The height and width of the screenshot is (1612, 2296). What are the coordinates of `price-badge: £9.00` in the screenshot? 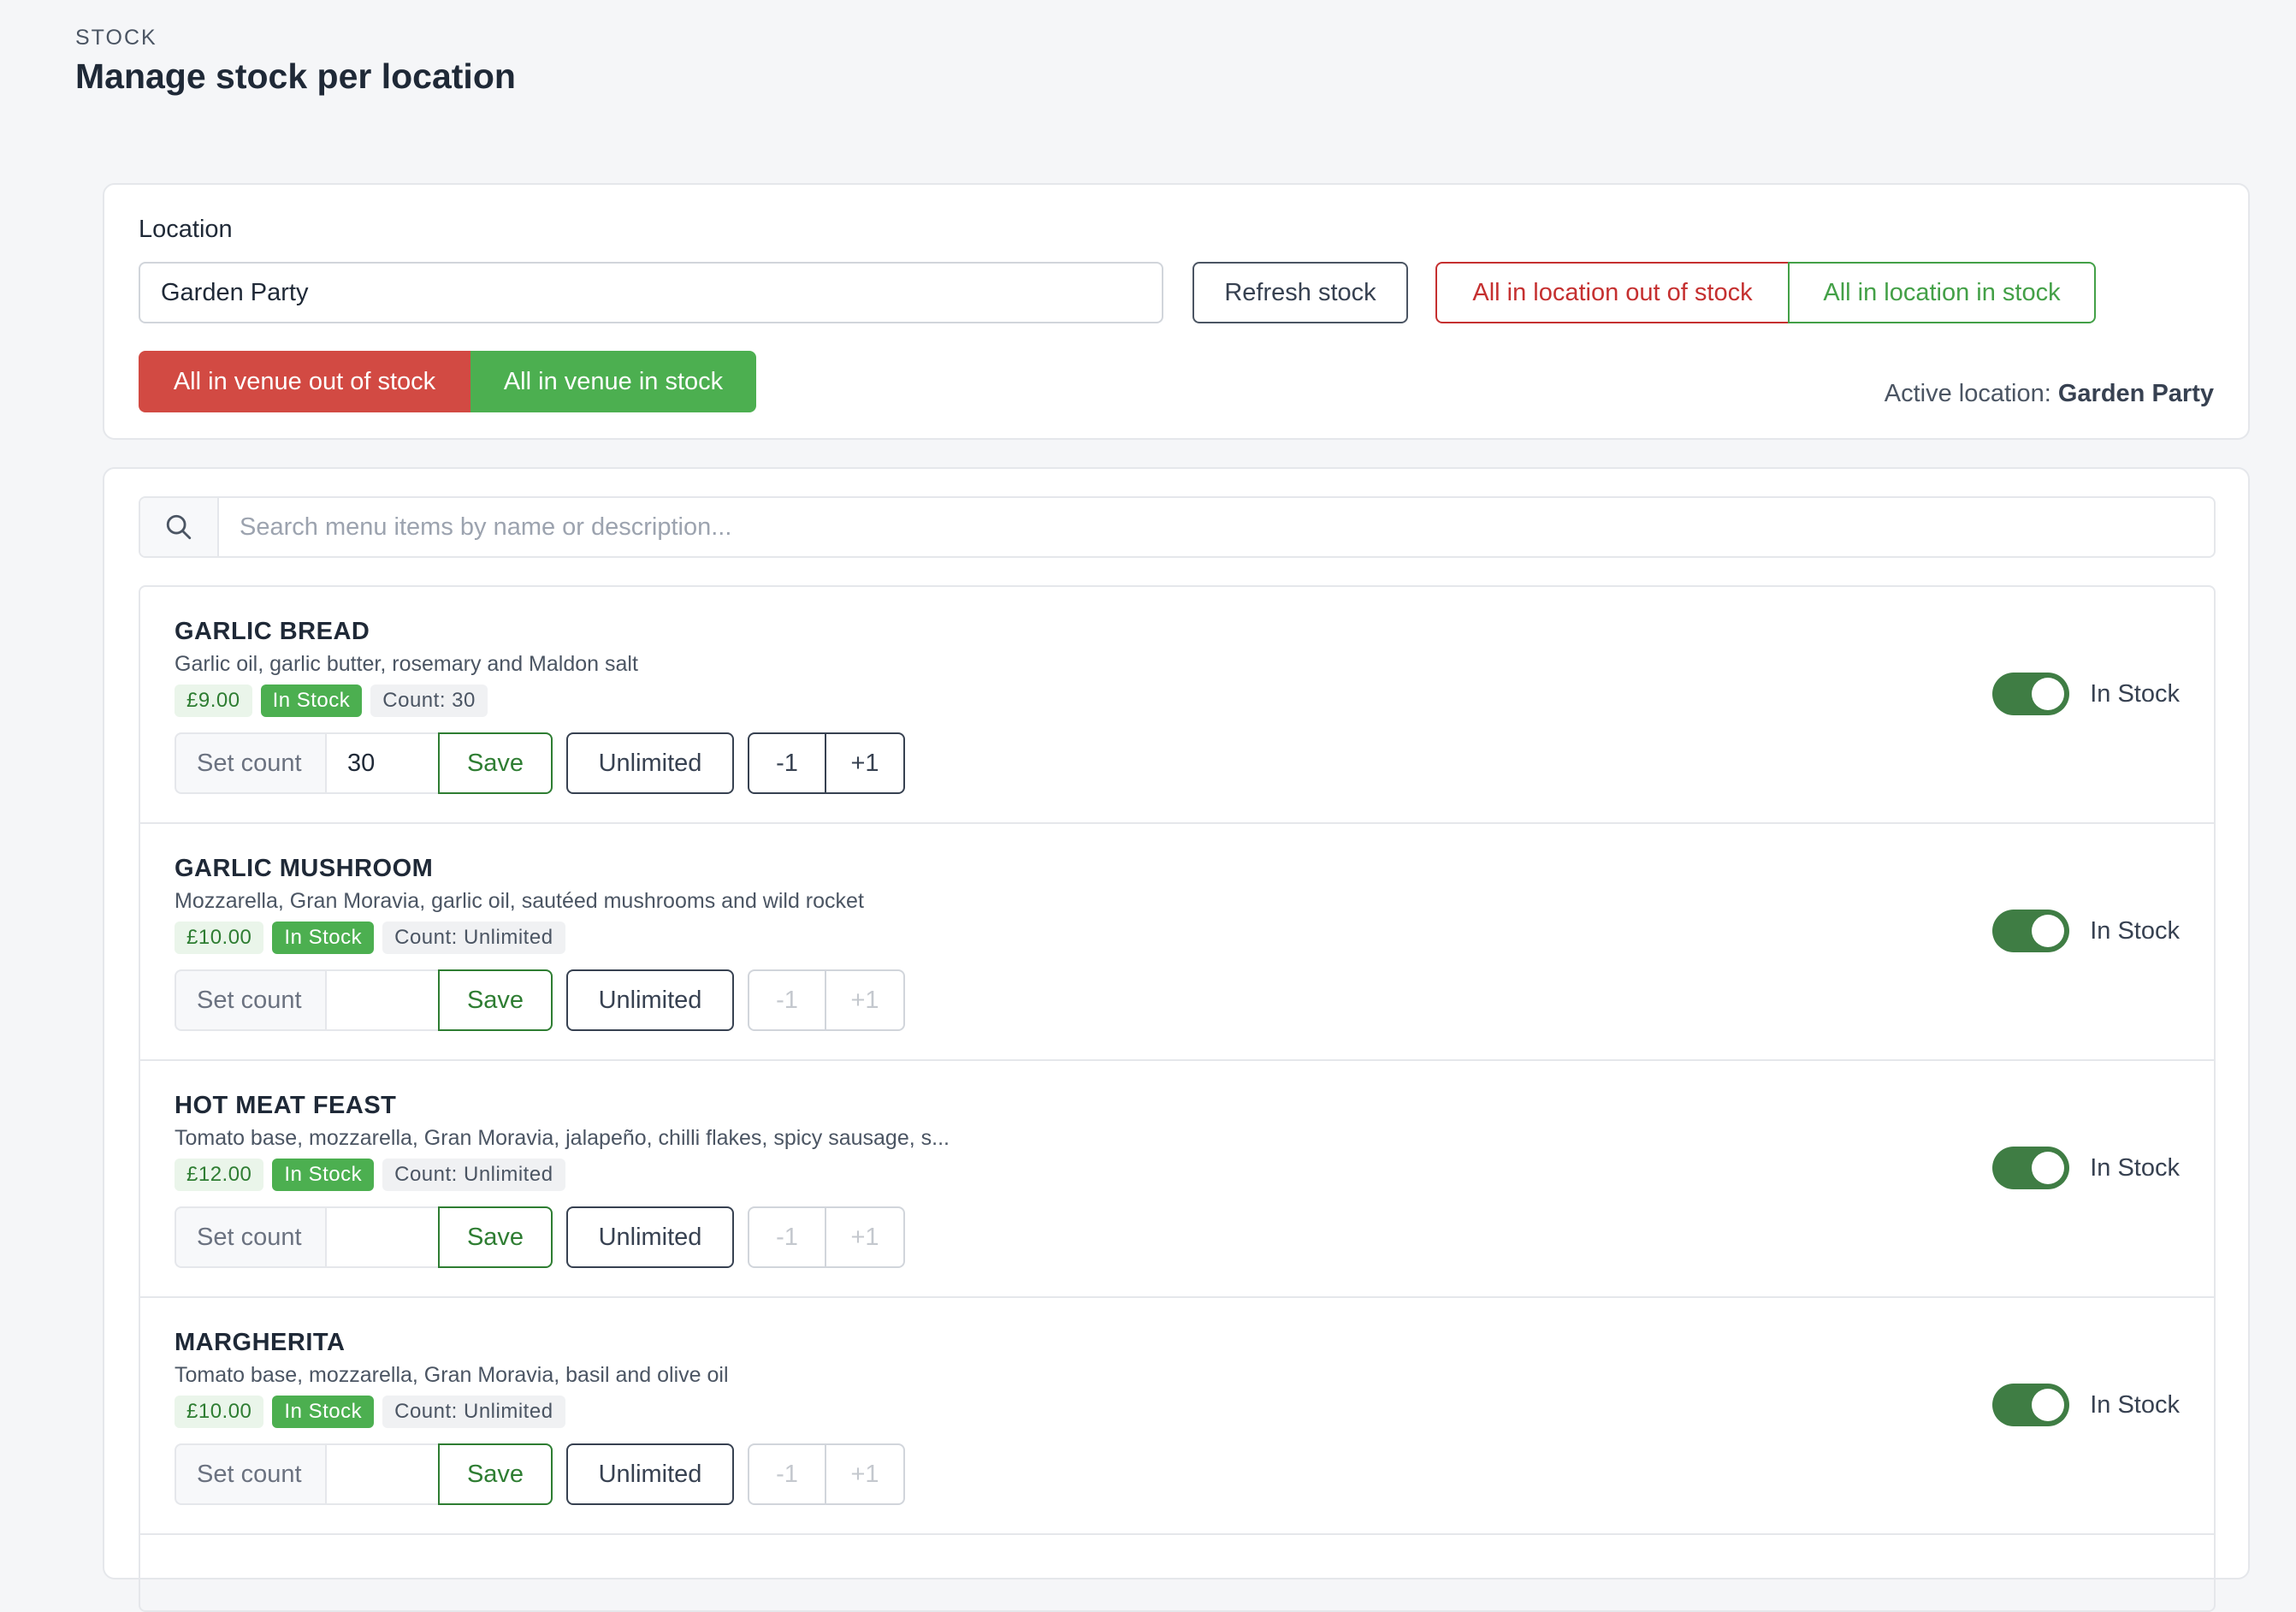 It's located at (213, 701).